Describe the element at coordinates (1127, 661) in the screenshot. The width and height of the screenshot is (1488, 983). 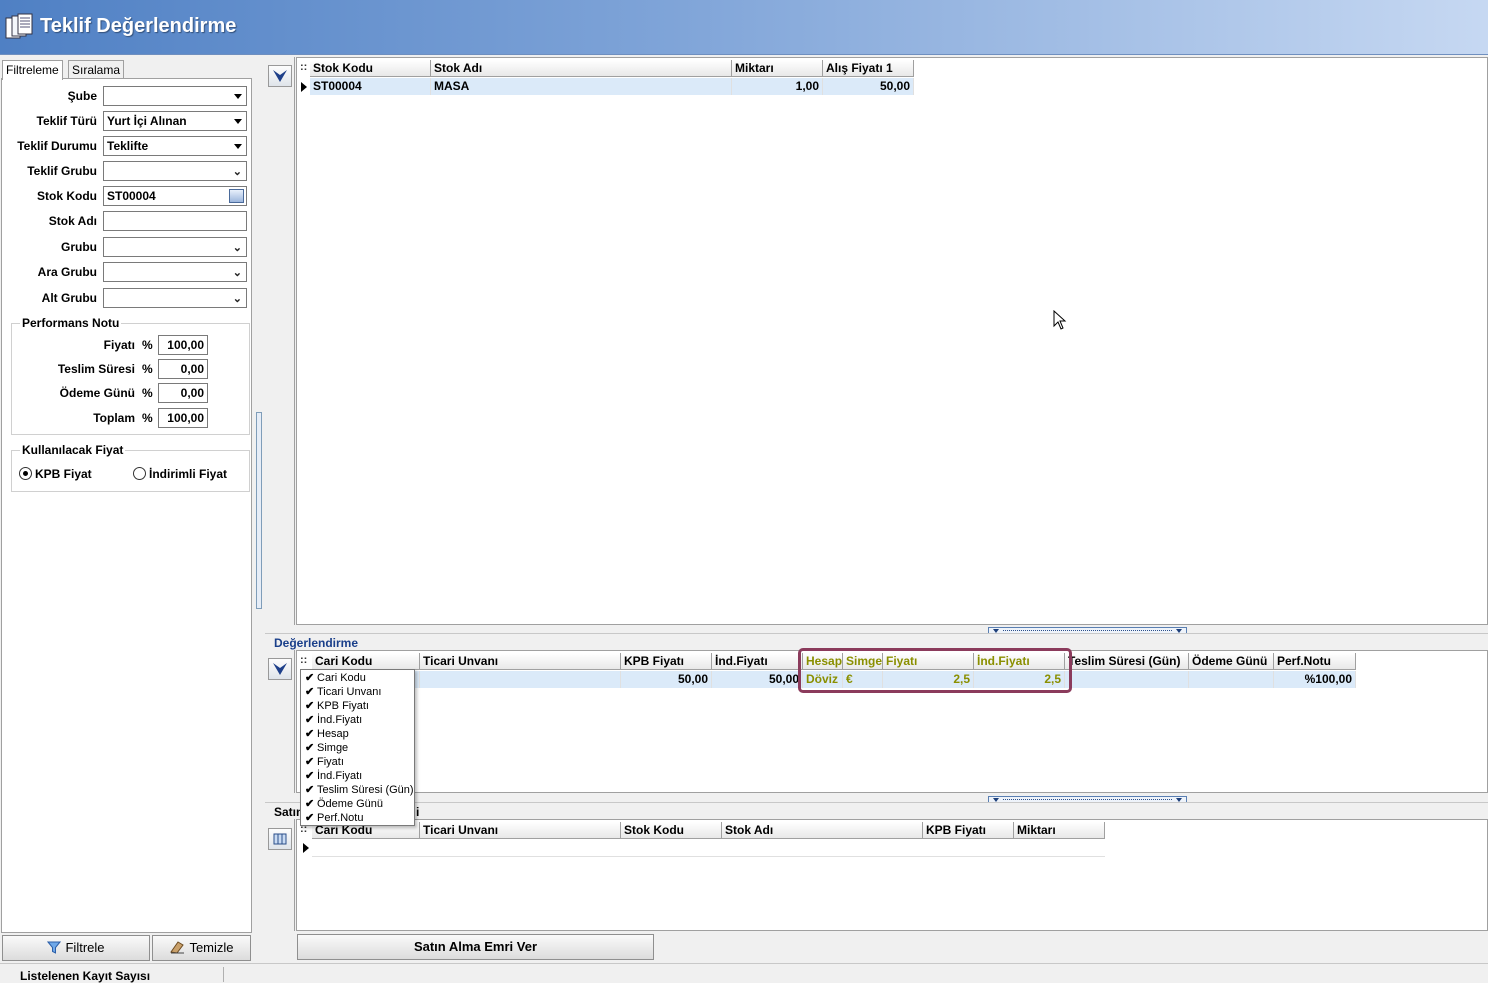
I see `col-teslim-suresi: Teslim Süresi (Gün)` at that location.